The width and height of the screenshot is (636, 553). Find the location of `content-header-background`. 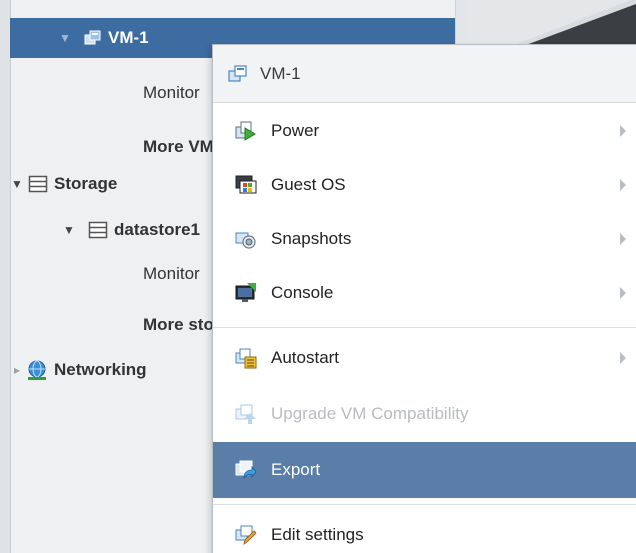

content-header-background is located at coordinates (551, 22).